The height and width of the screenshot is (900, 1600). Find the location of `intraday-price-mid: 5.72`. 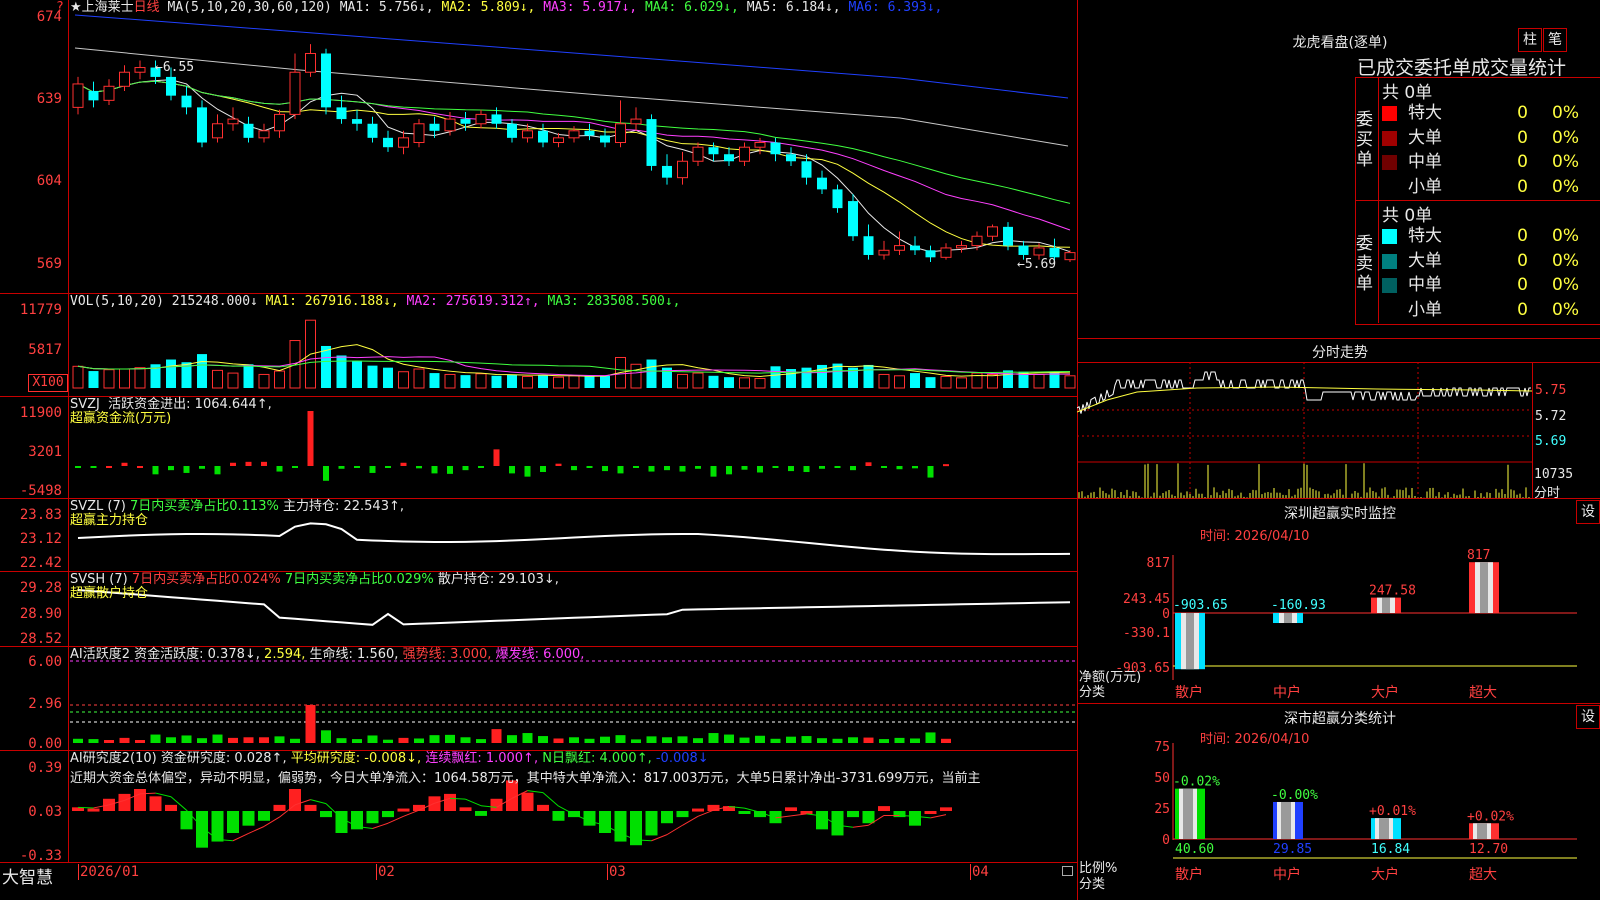

intraday-price-mid: 5.72 is located at coordinates (1551, 416).